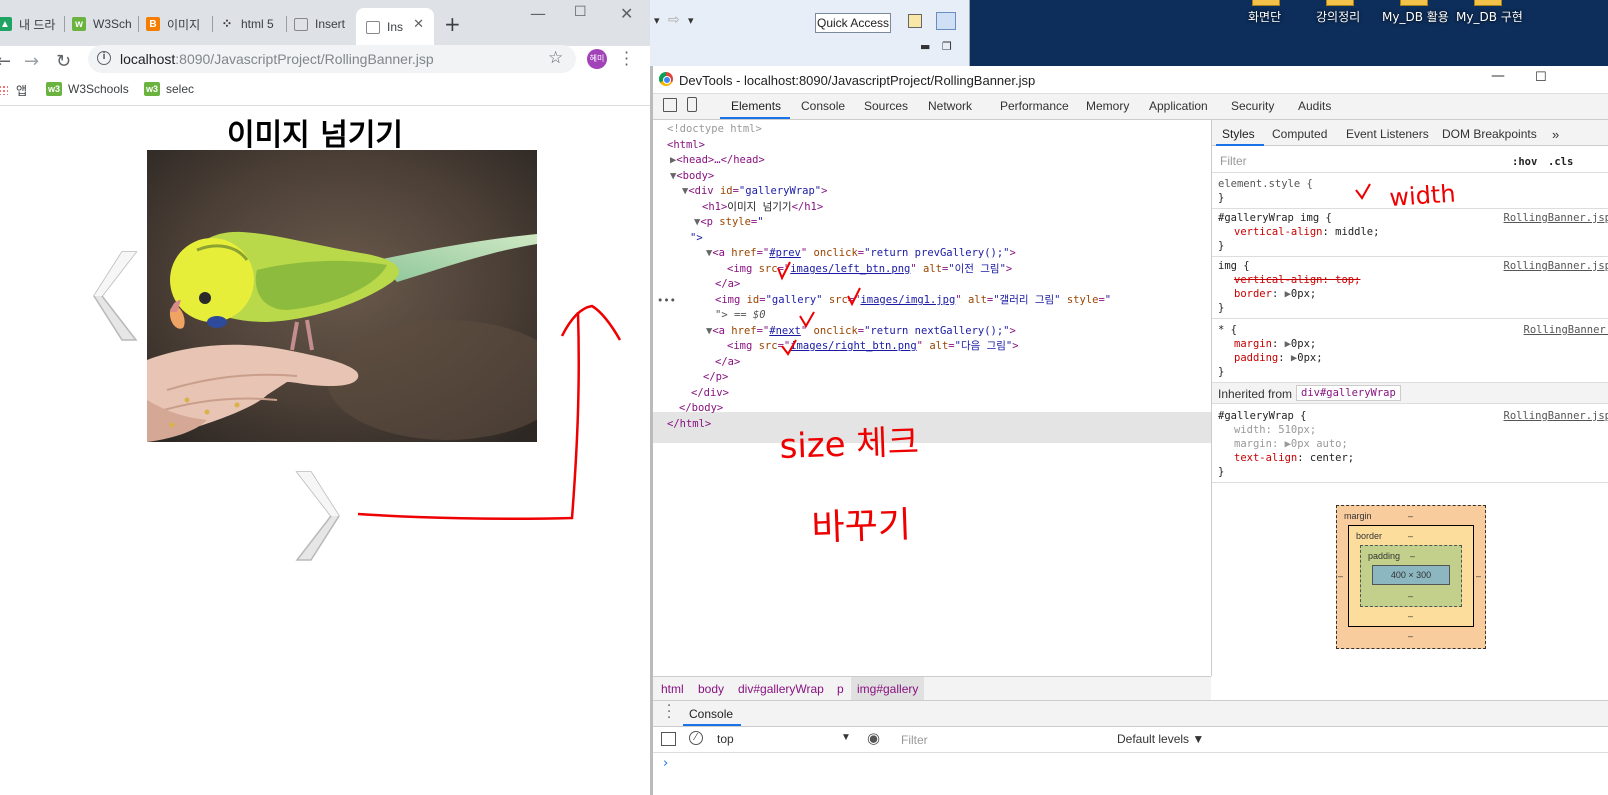  Describe the element at coordinates (597, 59) in the screenshot. I see `avatar: 혜미` at that location.